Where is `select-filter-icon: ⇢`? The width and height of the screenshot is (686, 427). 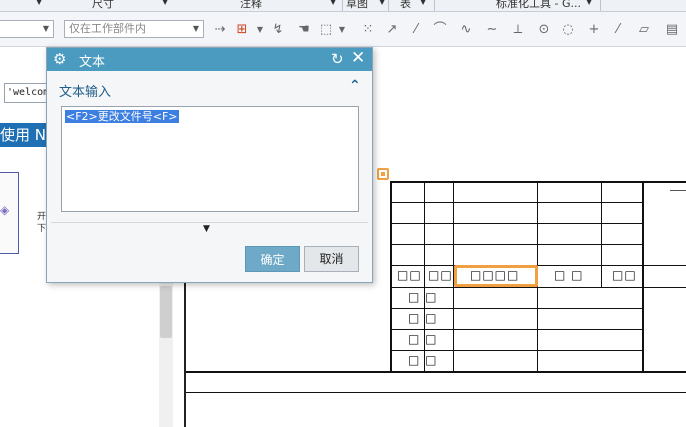
select-filter-icon: ⇢ is located at coordinates (220, 30).